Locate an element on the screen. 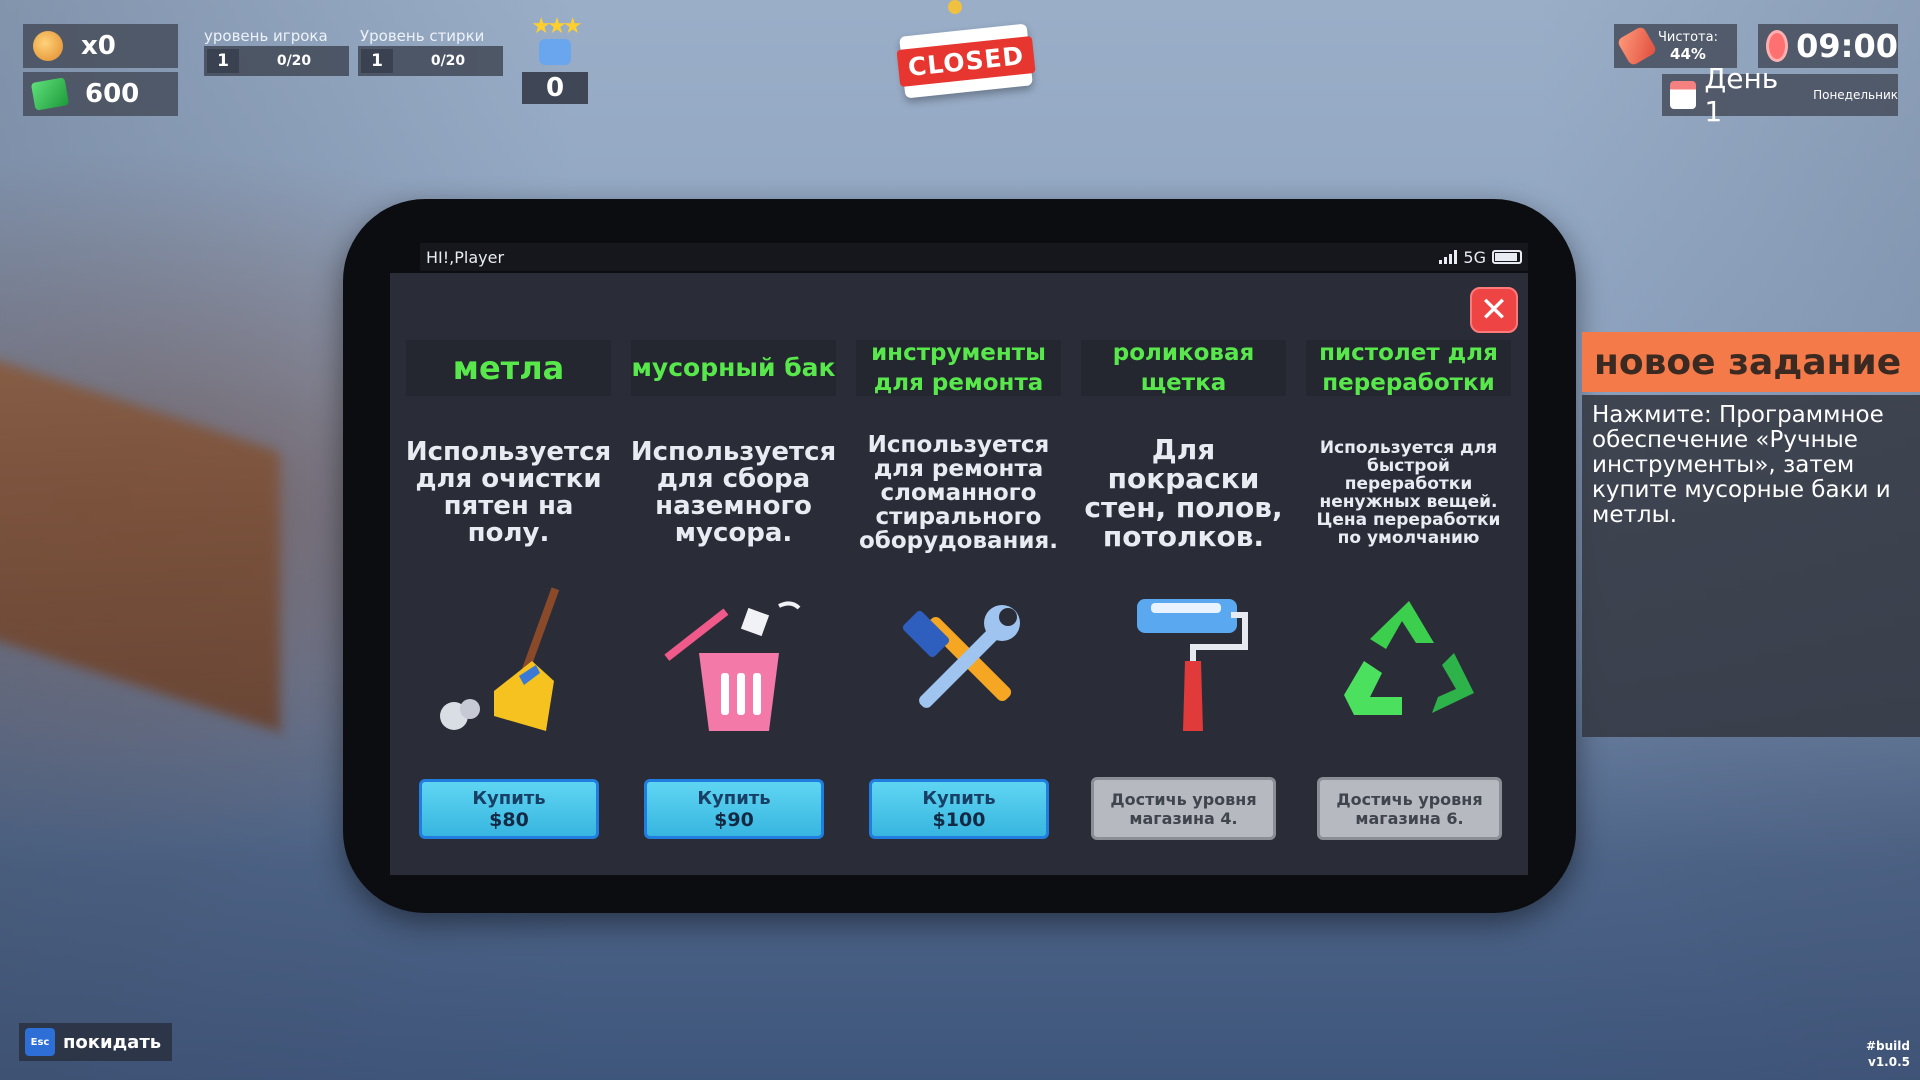  thumbs-up-icon is located at coordinates (555, 52).